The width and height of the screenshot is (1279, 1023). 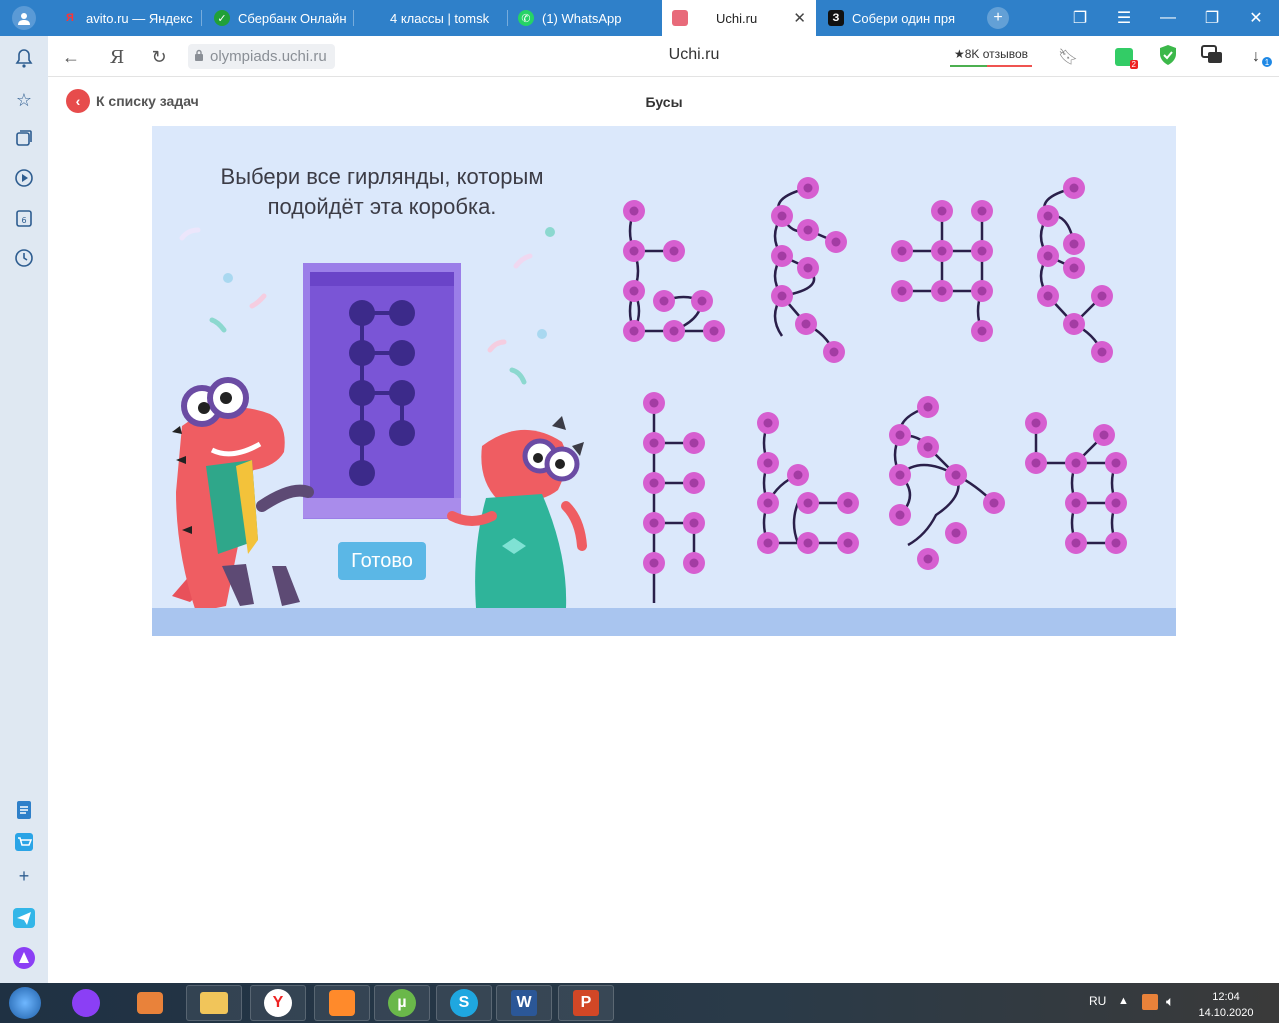 I want to click on sber-icon: ✓, so click(x=222, y=18).